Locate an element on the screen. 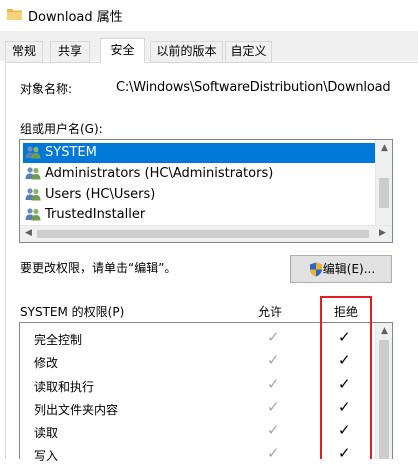  permission-row-full-control: 完全控制 ✓ ✓ is located at coordinates (197, 339).